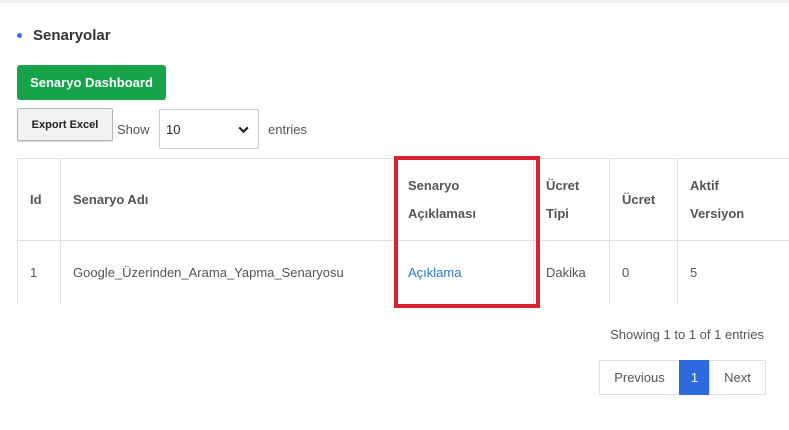 This screenshot has width=789, height=430. What do you see at coordinates (571, 272) in the screenshot?
I see `cell-ucret-tipi: Dakika` at bounding box center [571, 272].